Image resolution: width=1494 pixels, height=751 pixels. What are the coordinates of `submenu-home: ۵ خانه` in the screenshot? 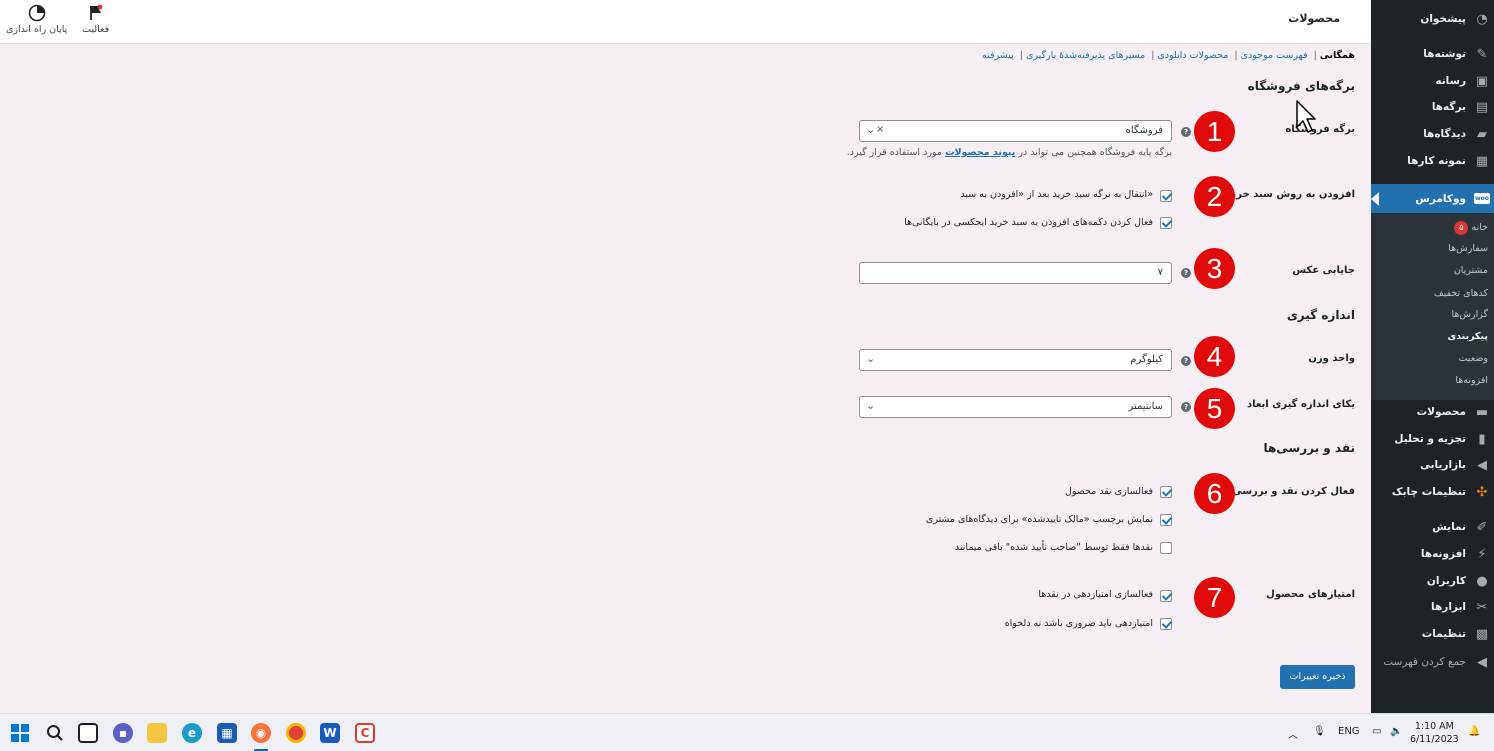 It's located at (1469, 228).